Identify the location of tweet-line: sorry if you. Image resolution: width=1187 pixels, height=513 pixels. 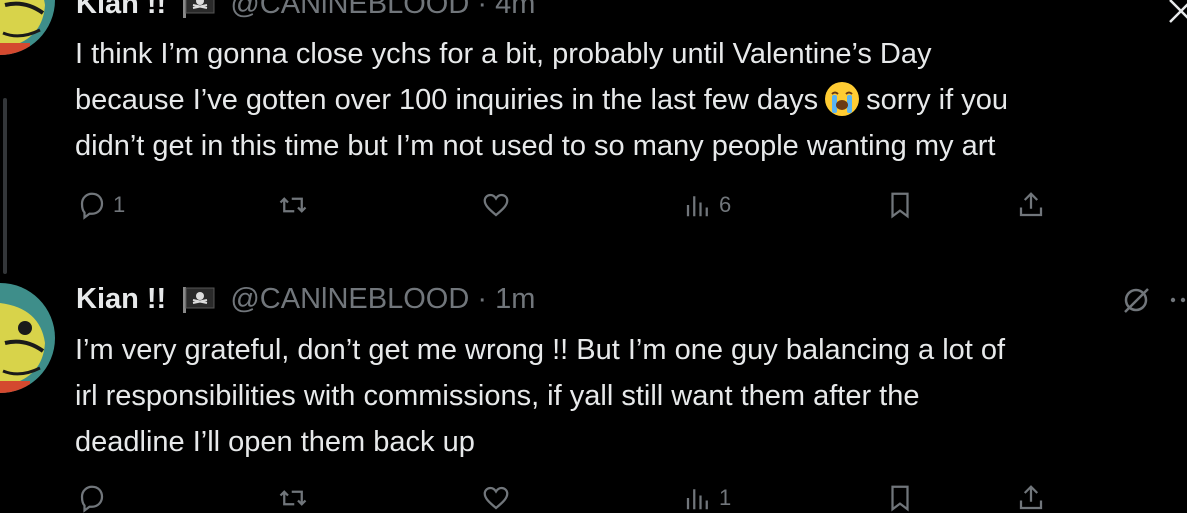
(937, 100).